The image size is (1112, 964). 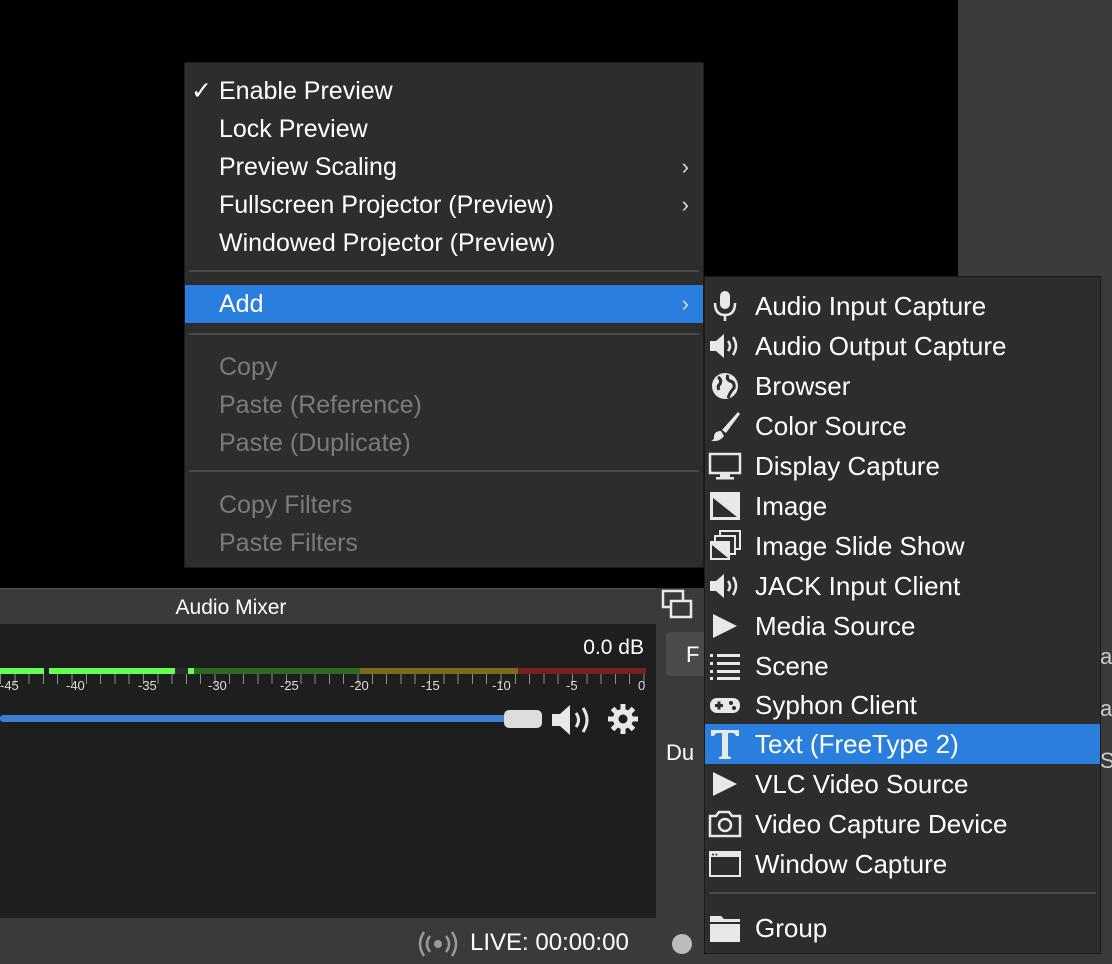 What do you see at coordinates (847, 466) in the screenshot?
I see `submenu-item-label: Display Capture` at bounding box center [847, 466].